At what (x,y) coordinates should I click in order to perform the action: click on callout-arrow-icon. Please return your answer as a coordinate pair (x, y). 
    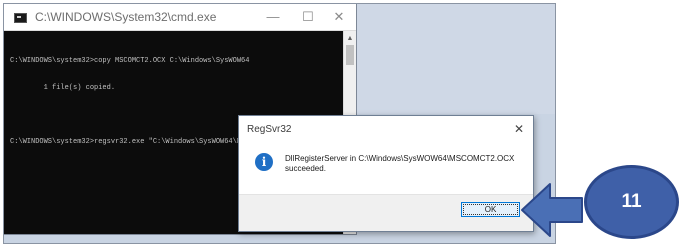
    Looking at the image, I should click on (552, 210).